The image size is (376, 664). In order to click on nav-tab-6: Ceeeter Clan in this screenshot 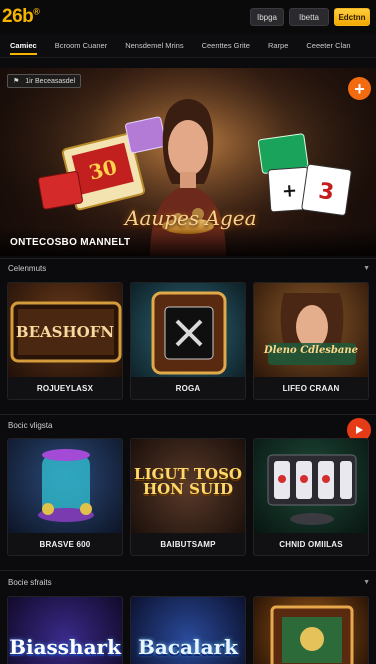, I will do `click(328, 46)`.